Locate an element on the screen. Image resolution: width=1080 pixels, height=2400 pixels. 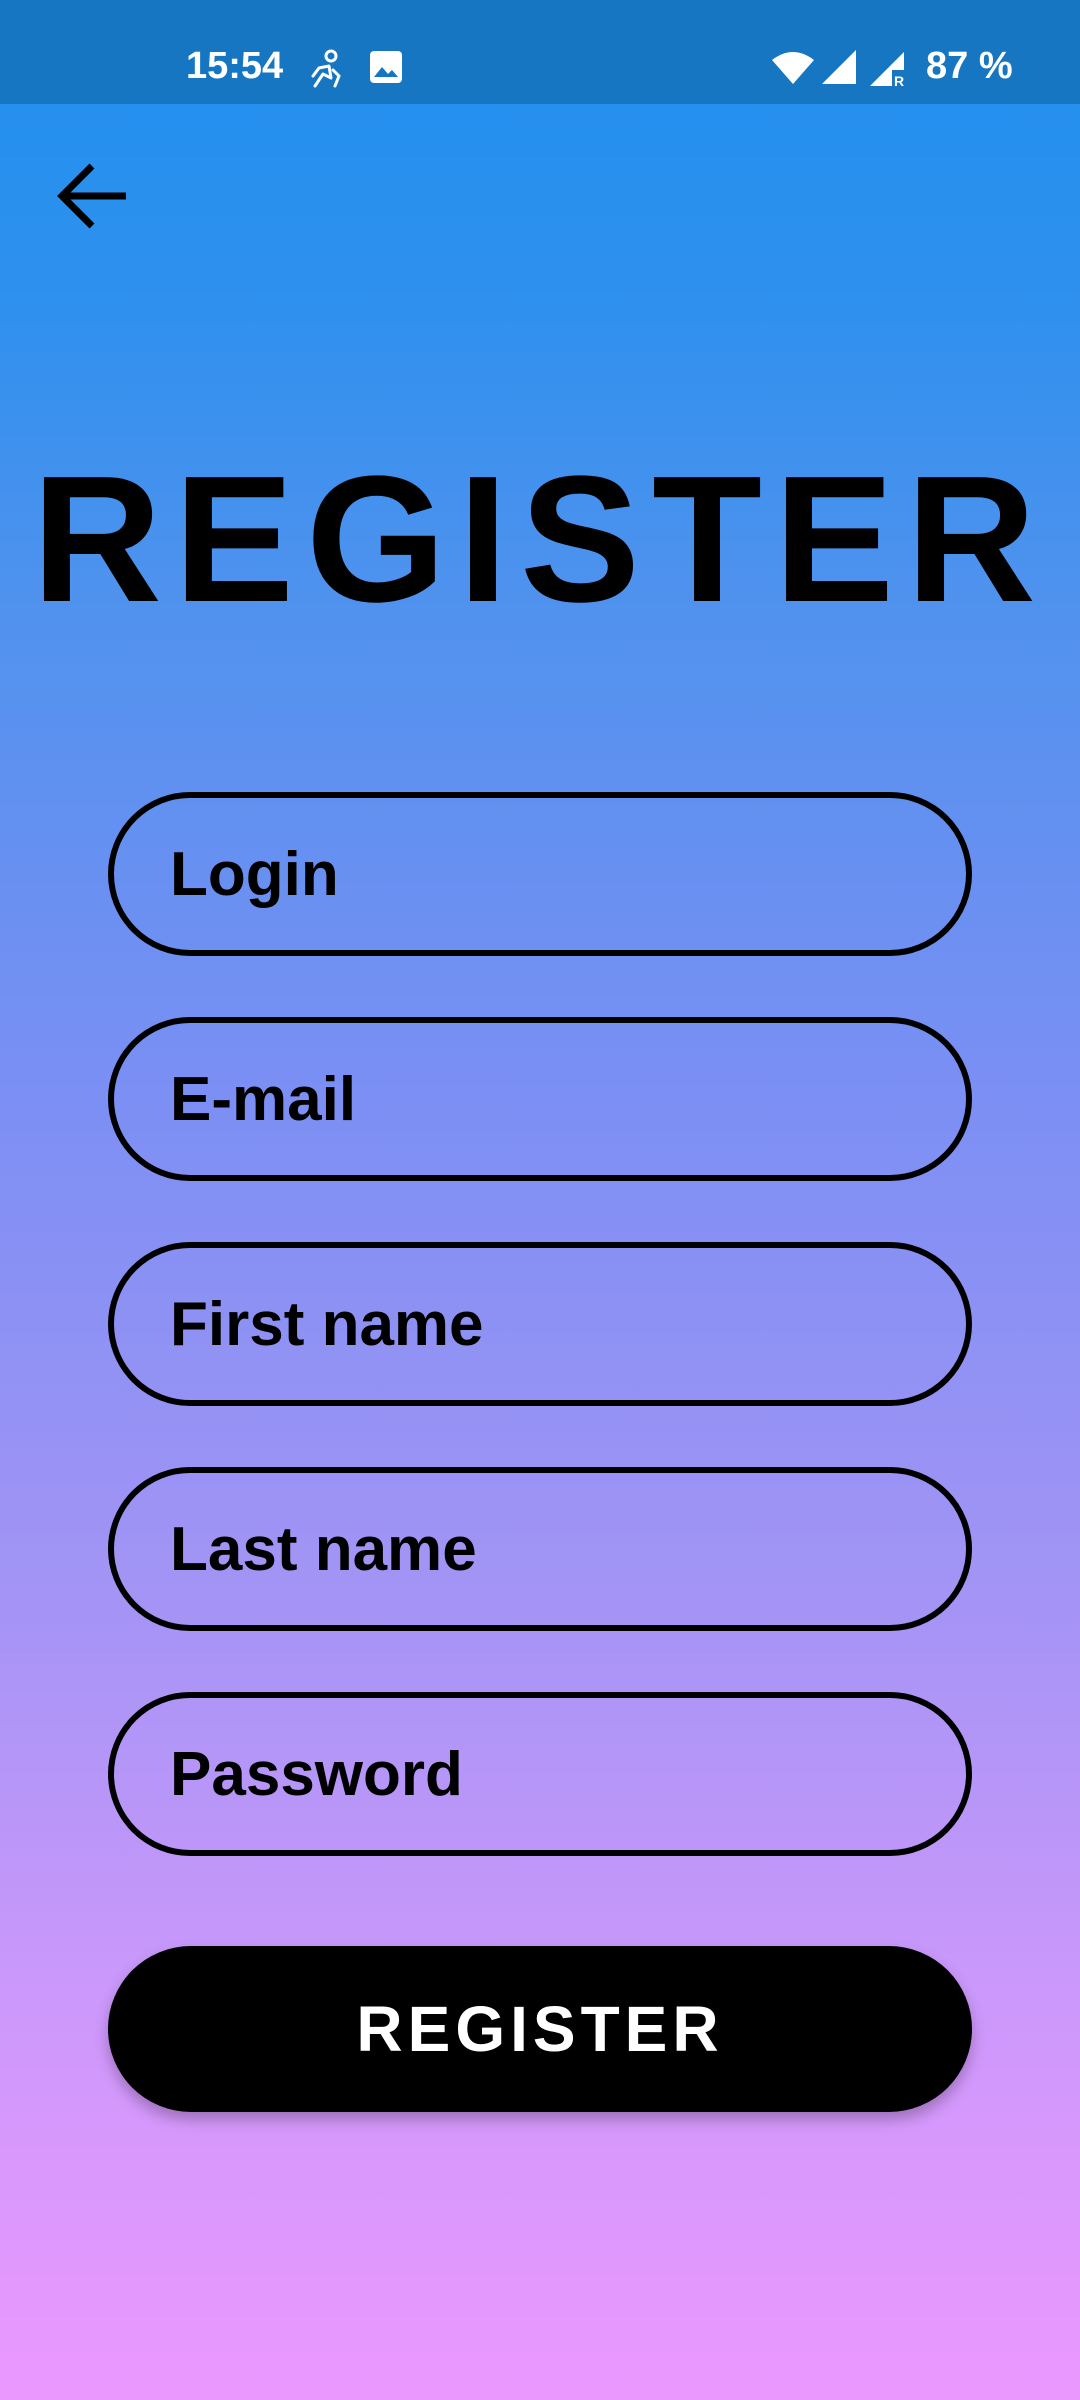
back-button is located at coordinates (92, 198).